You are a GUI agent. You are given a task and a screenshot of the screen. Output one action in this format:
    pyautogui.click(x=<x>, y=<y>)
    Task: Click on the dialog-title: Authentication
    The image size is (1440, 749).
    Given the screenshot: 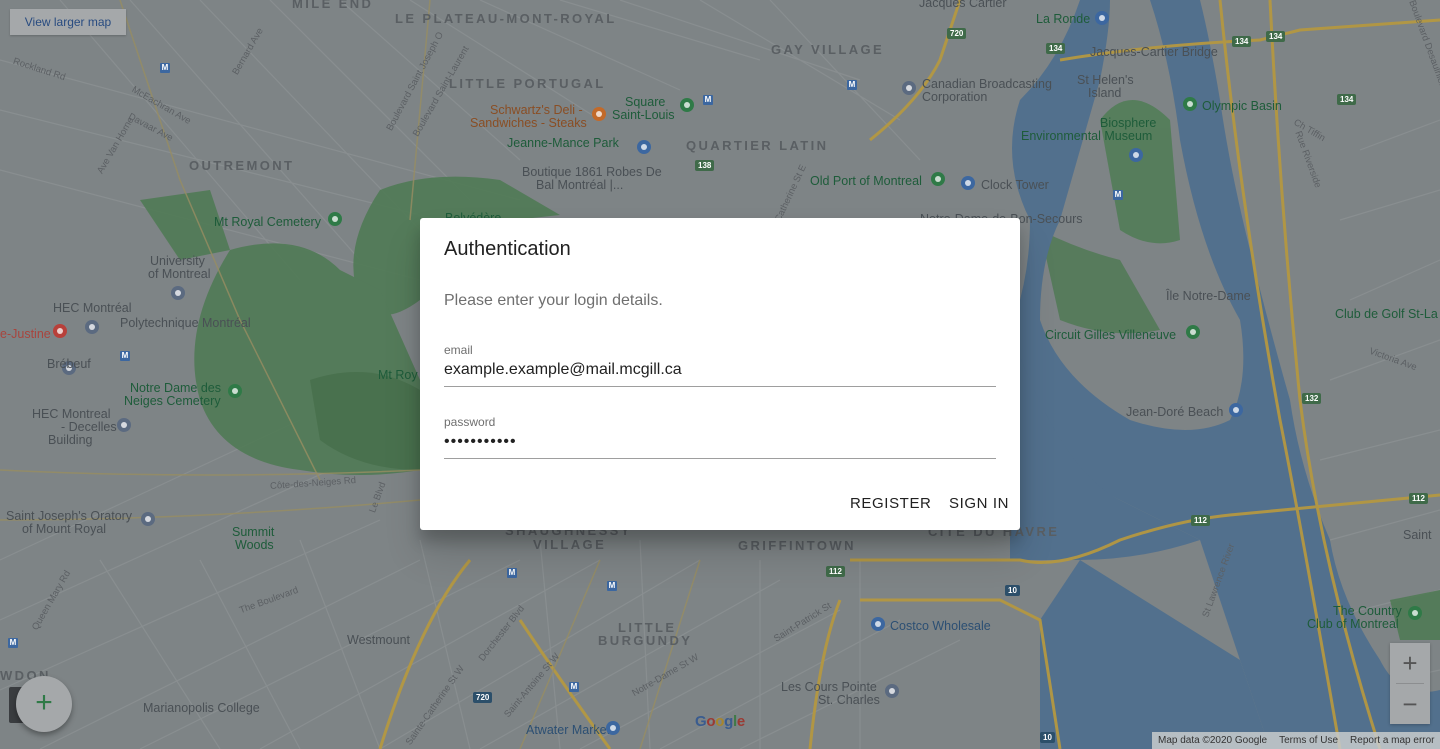 What is the action you would take?
    pyautogui.click(x=507, y=249)
    